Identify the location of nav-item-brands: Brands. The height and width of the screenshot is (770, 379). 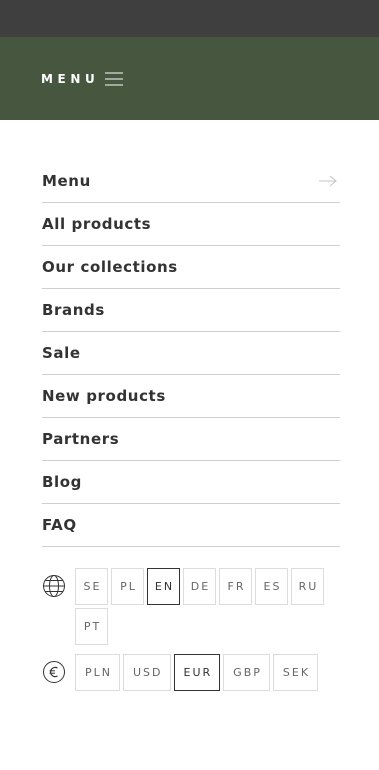
(191, 310).